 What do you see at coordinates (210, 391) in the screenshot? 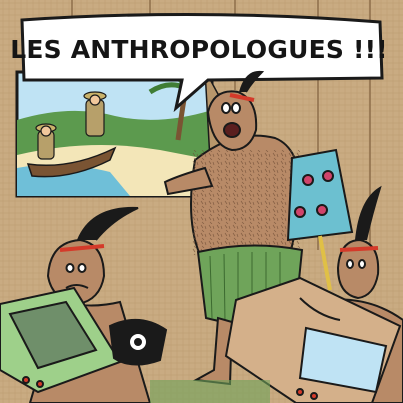
I see `floor` at bounding box center [210, 391].